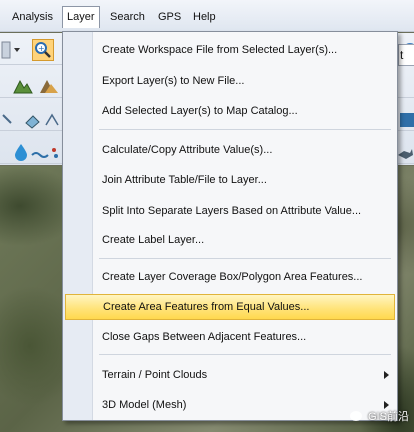 The image size is (414, 432). I want to click on menu-help: Help, so click(204, 17).